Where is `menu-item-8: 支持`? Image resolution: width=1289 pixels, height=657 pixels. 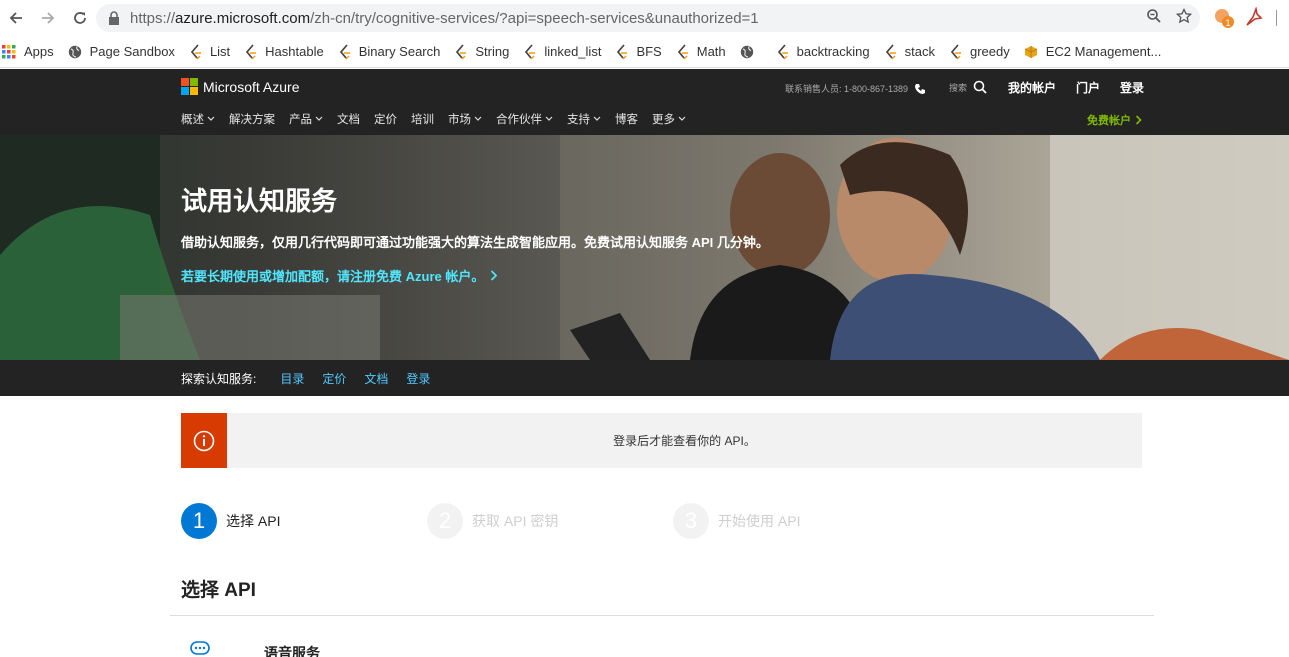 menu-item-8: 支持 is located at coordinates (584, 119).